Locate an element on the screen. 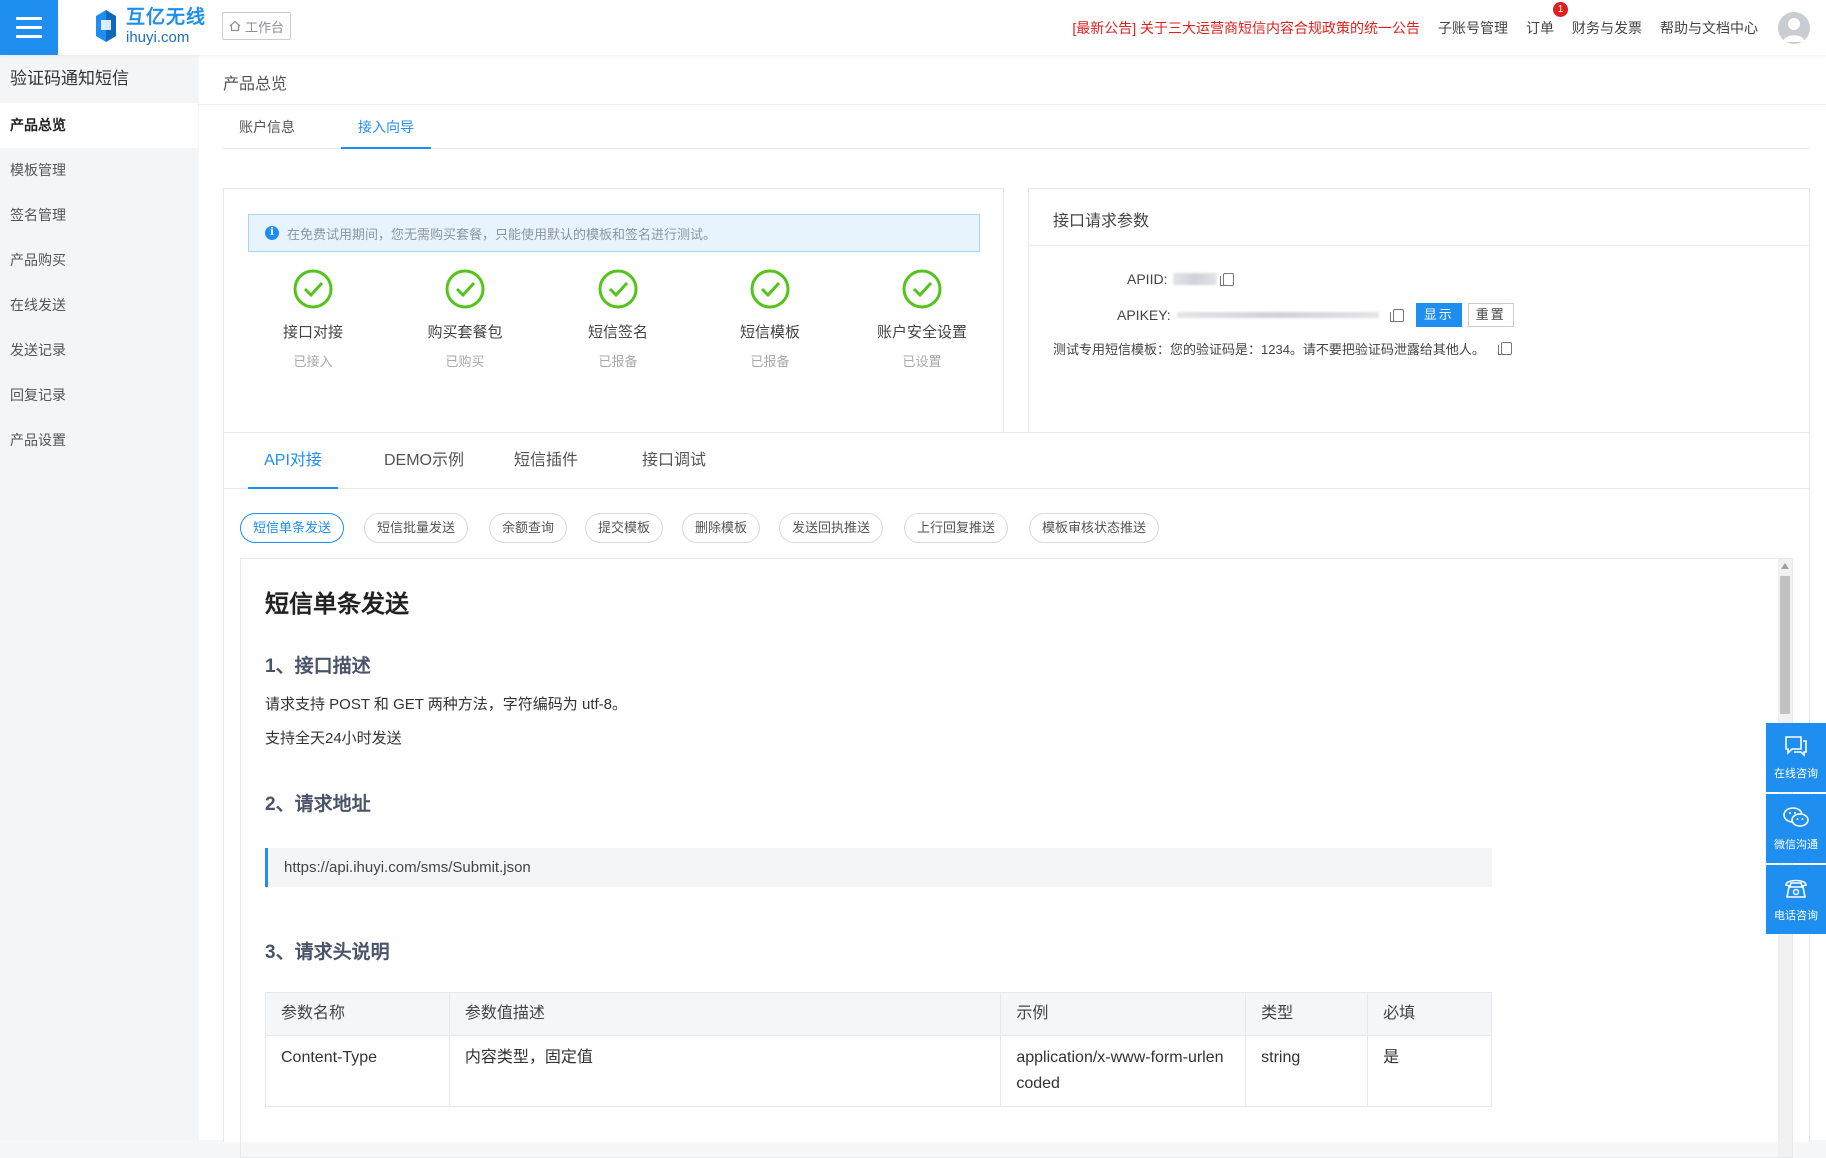 Image resolution: width=1826 pixels, height=1158 pixels. sidebar-item-reply-records: 回复记录 is located at coordinates (99, 395).